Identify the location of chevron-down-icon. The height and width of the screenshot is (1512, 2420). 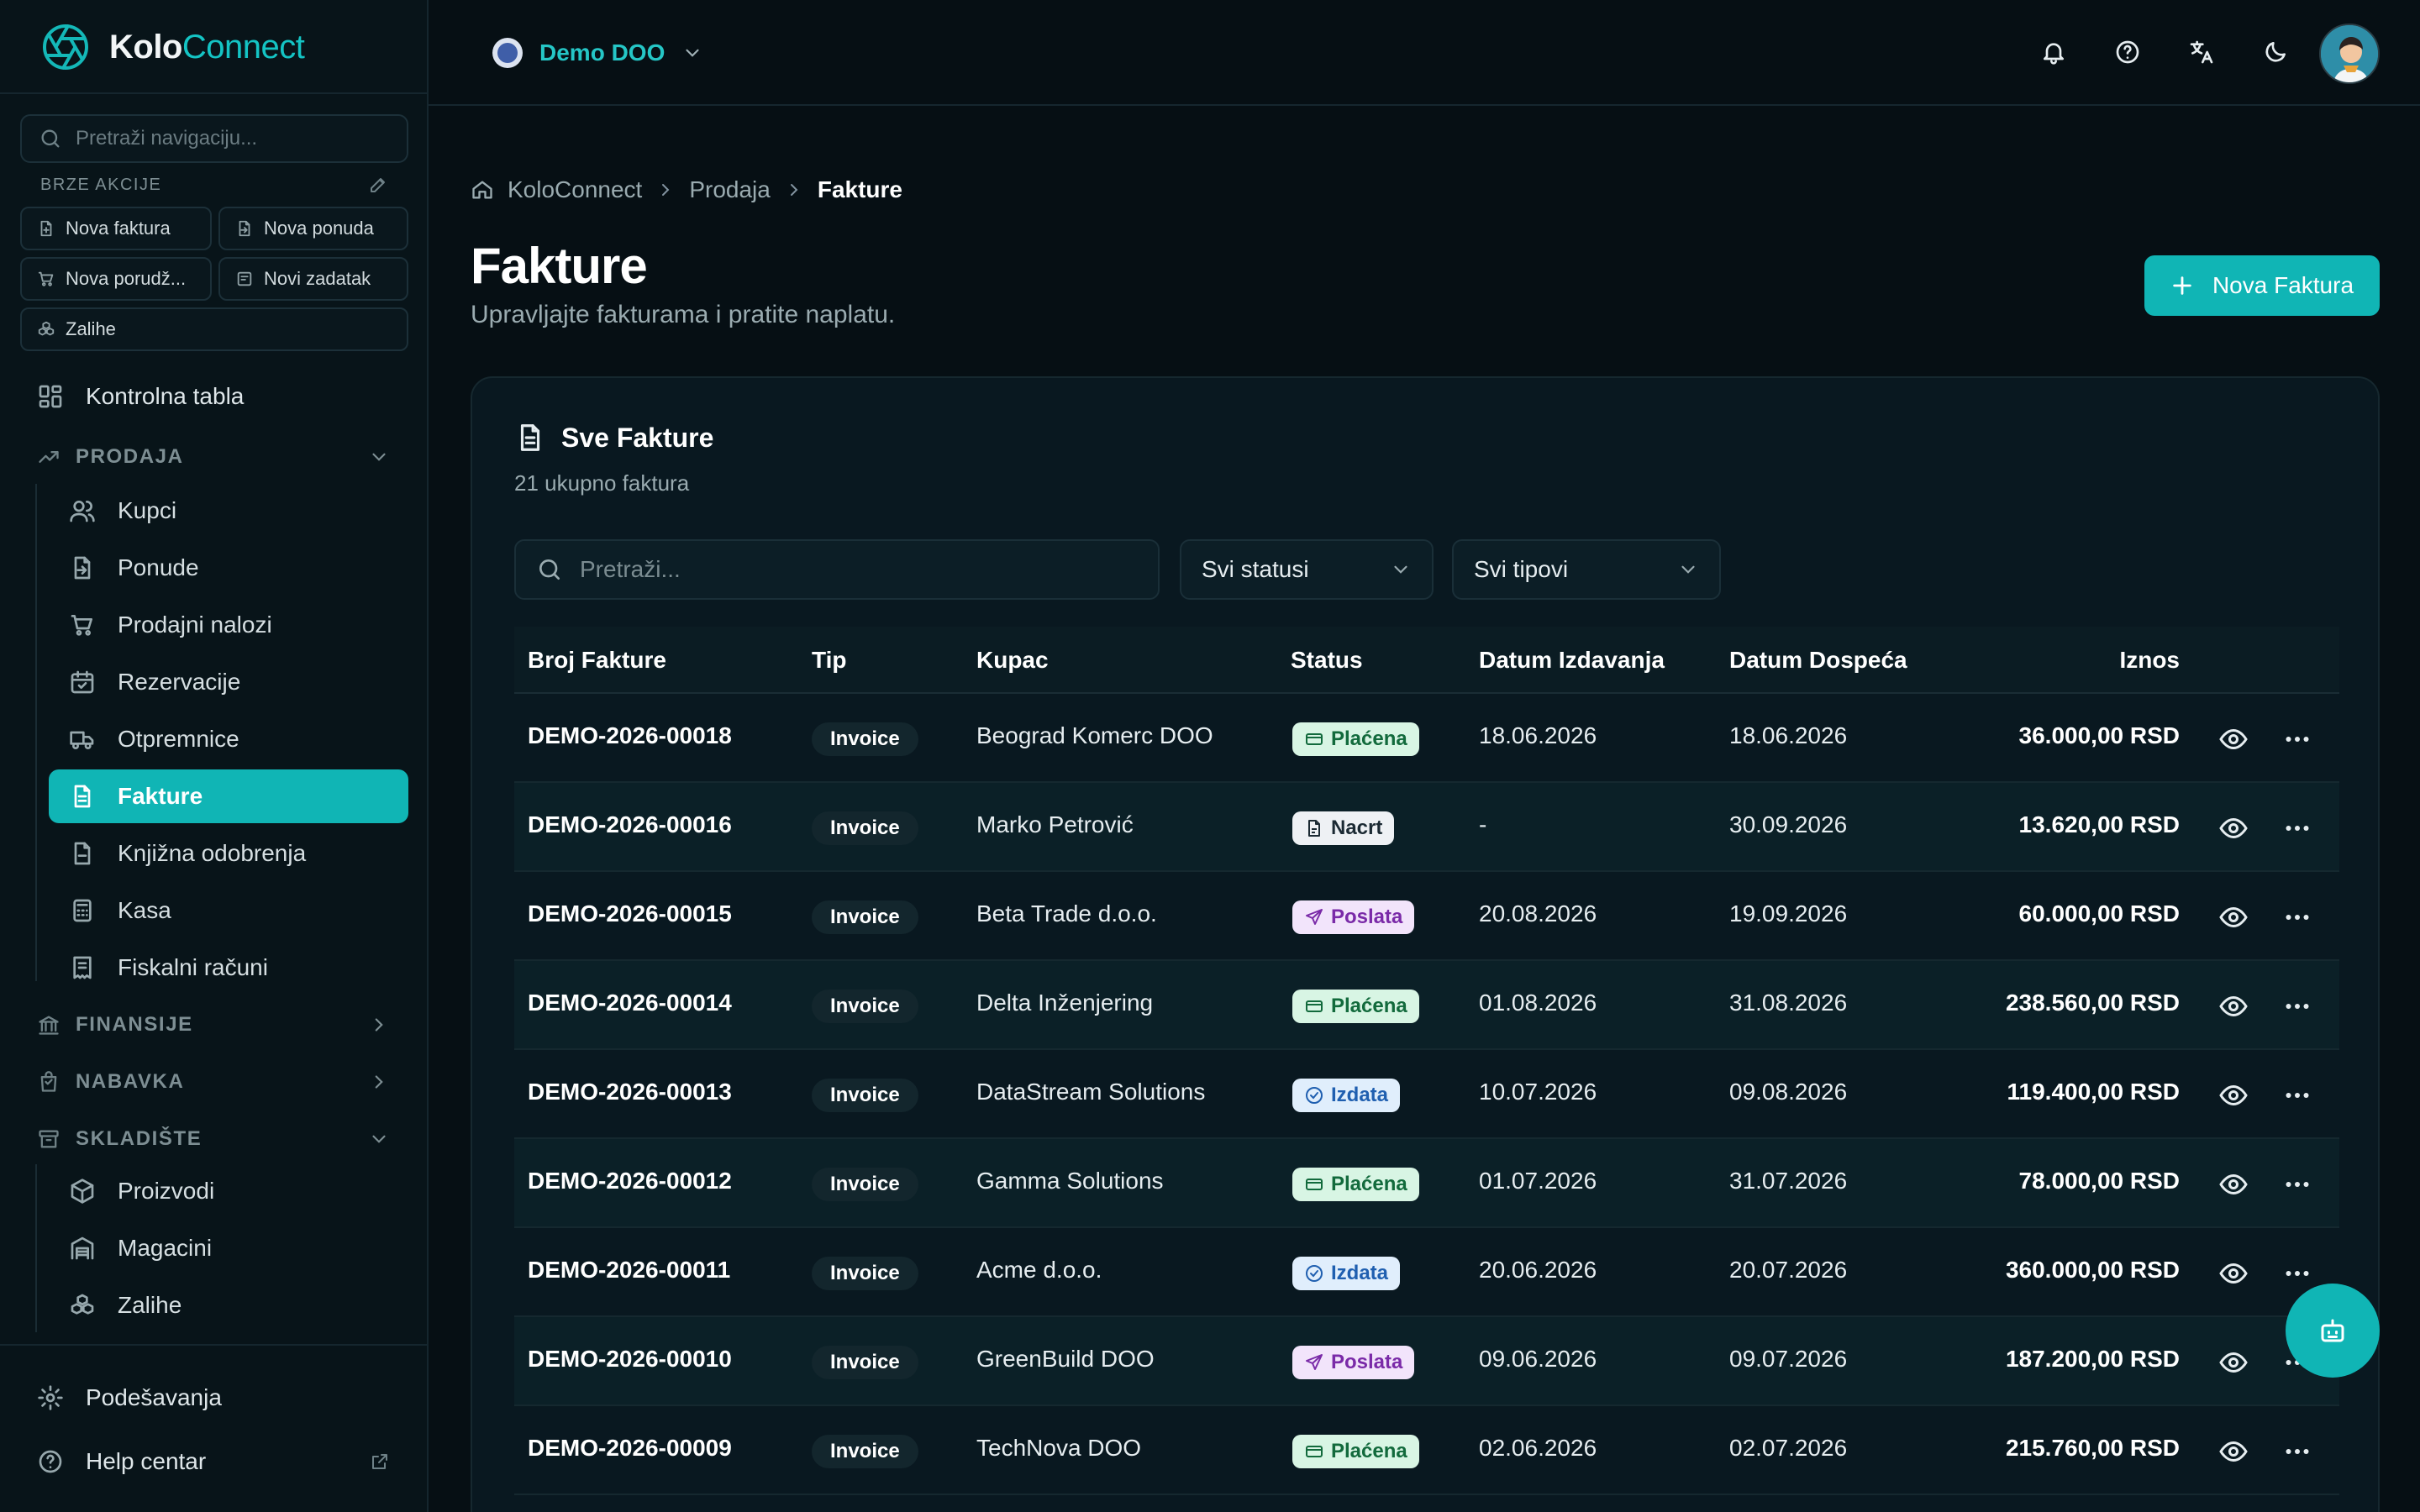
(379, 457).